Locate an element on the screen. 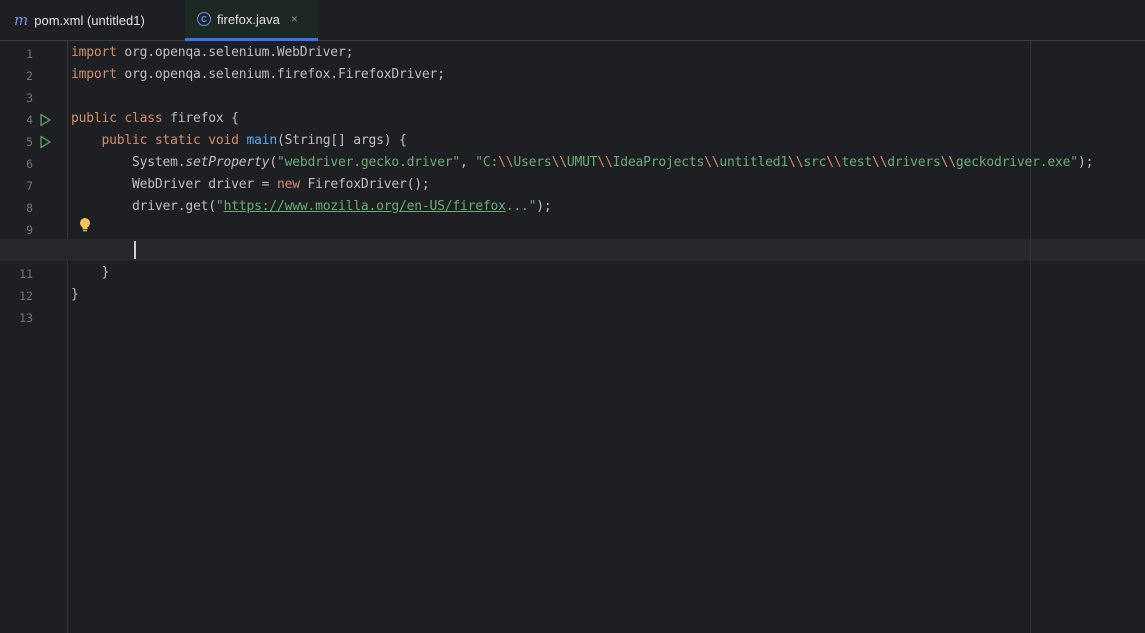 This screenshot has height=633, width=1145. class-c-icon: C is located at coordinates (204, 19).